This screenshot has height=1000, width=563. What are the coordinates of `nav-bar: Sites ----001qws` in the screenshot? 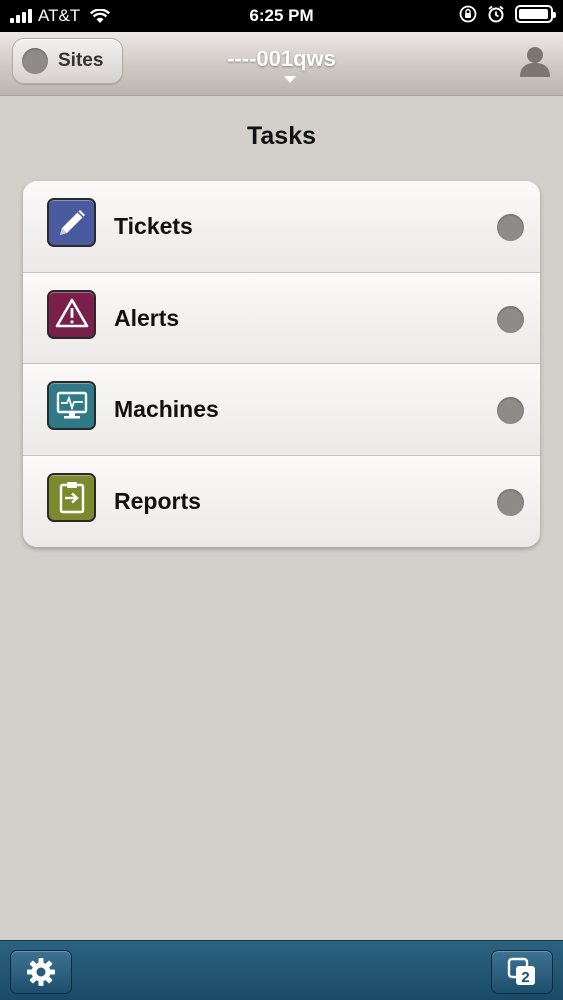 It's located at (281, 64).